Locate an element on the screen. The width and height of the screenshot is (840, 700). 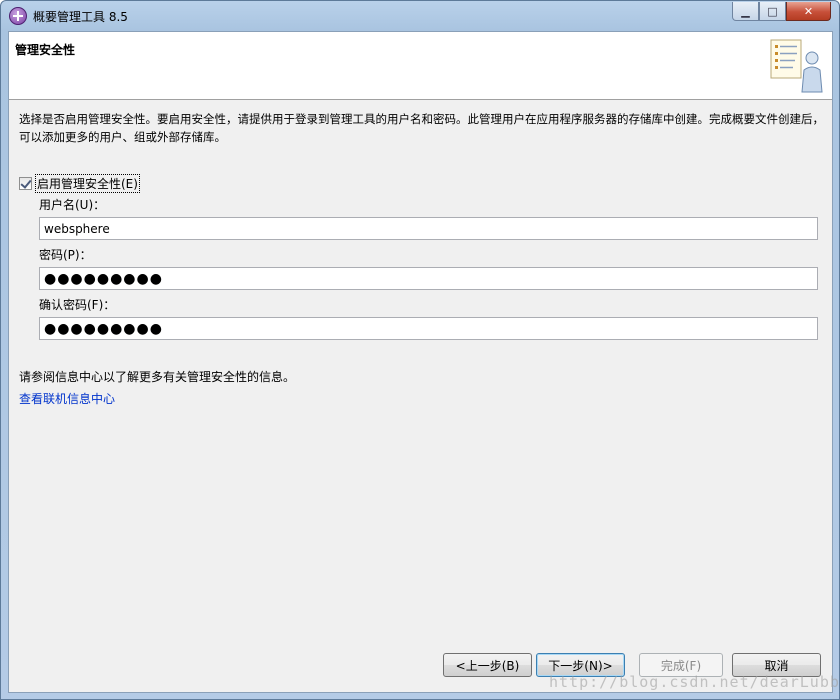
wizard-person-icon is located at coordinates (796, 66).